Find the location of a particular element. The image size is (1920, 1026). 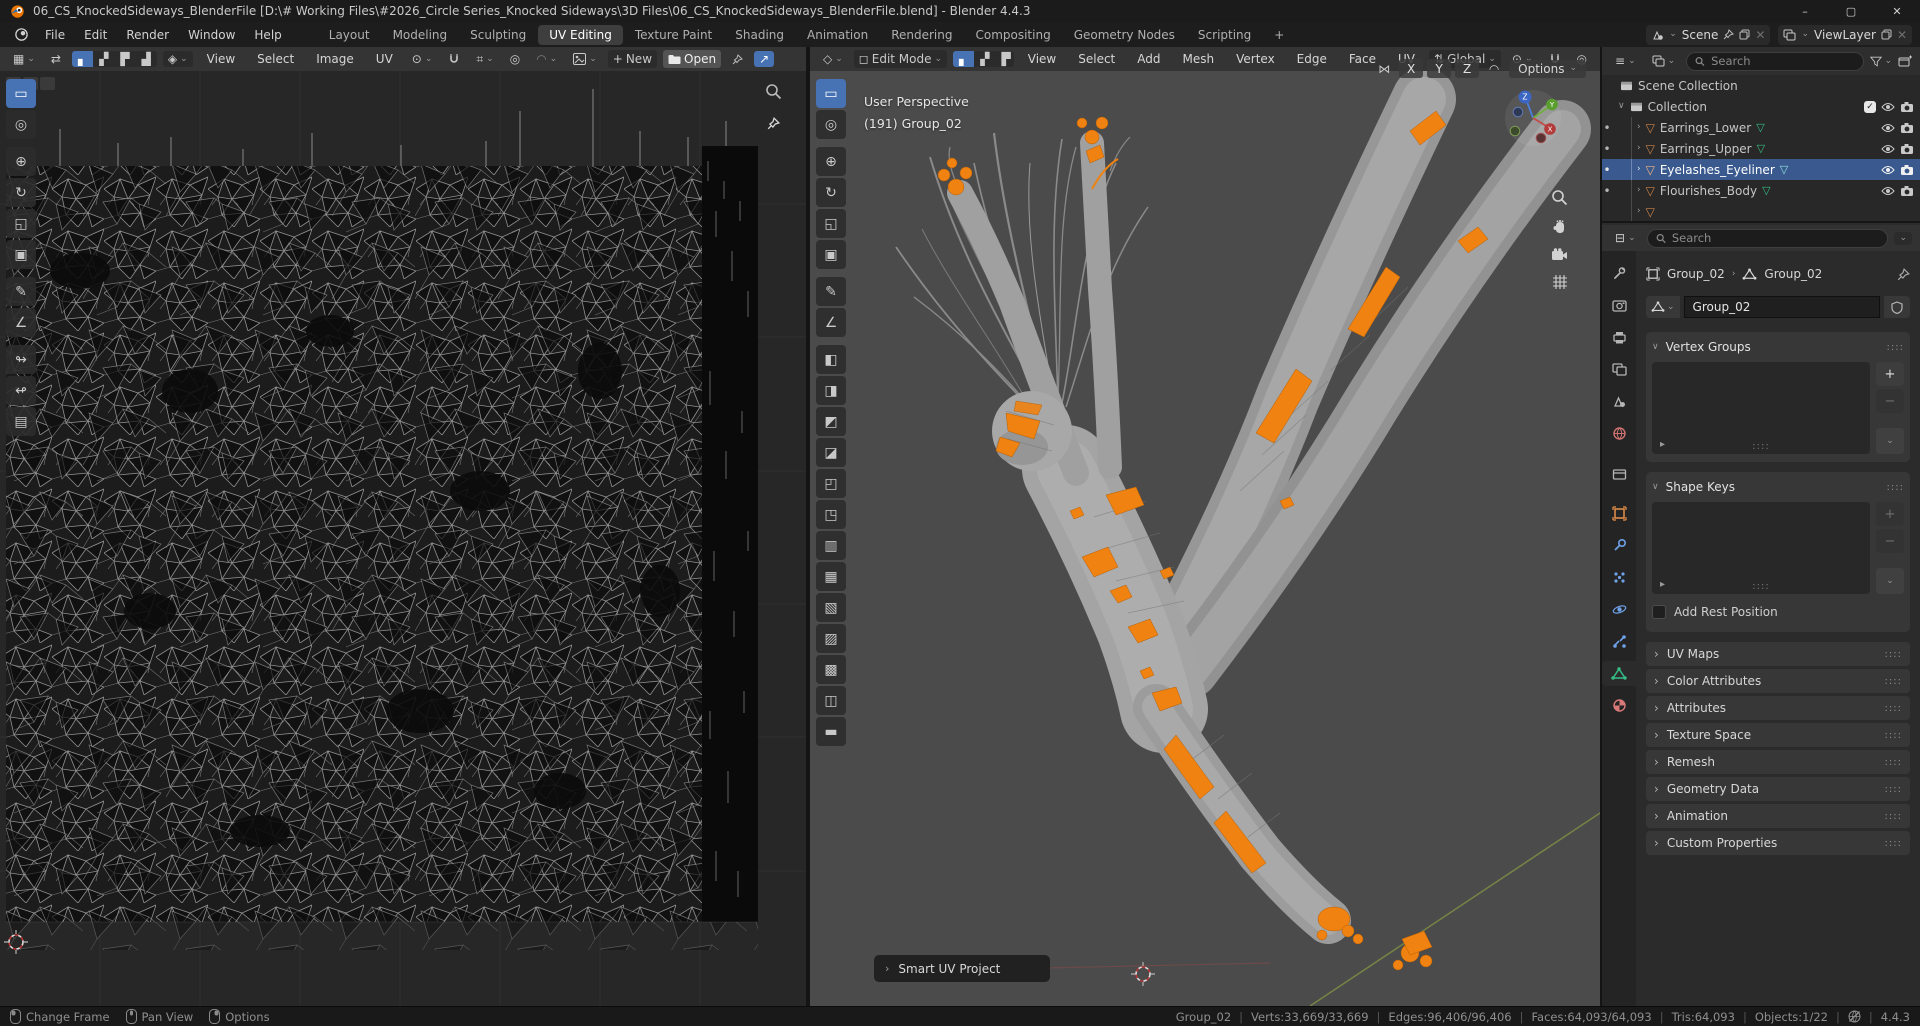

open-image-button: Open is located at coordinates (692, 59).